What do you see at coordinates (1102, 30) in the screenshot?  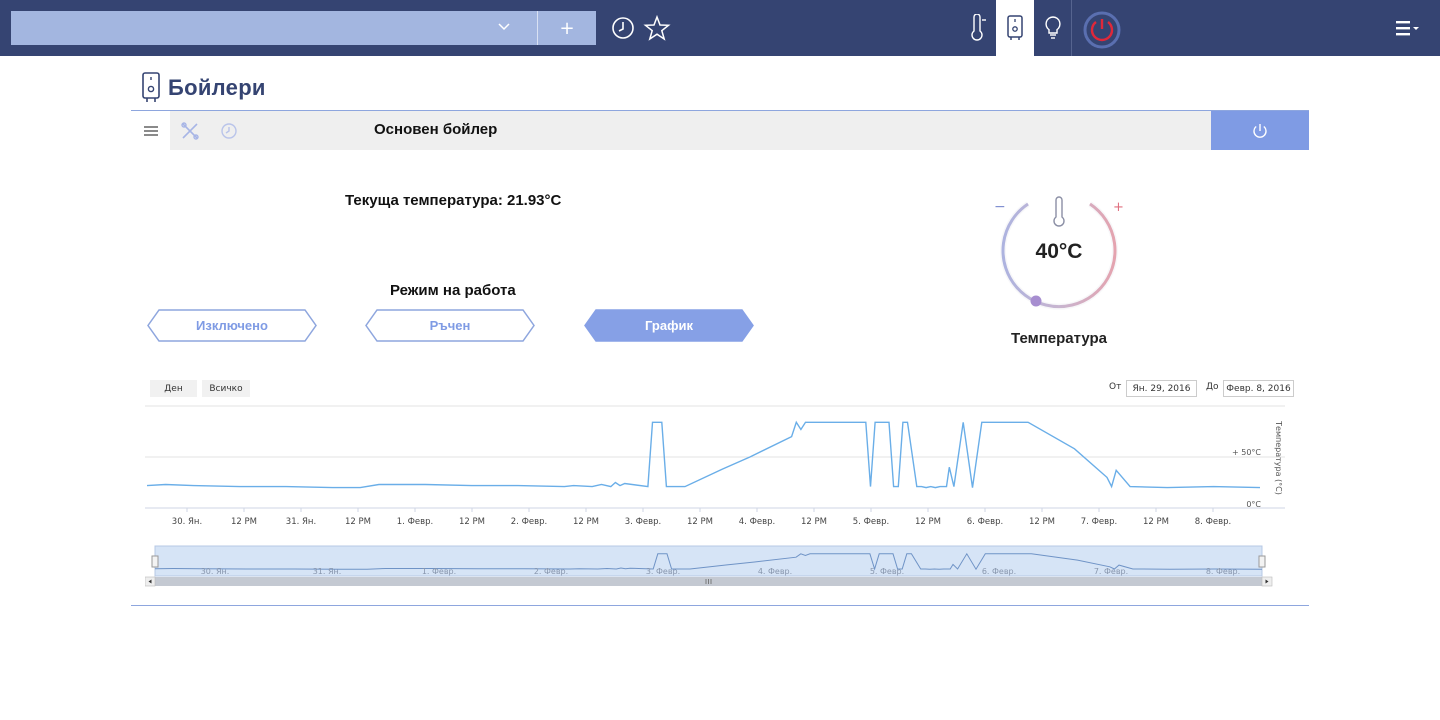 I see `power-ring-icon` at bounding box center [1102, 30].